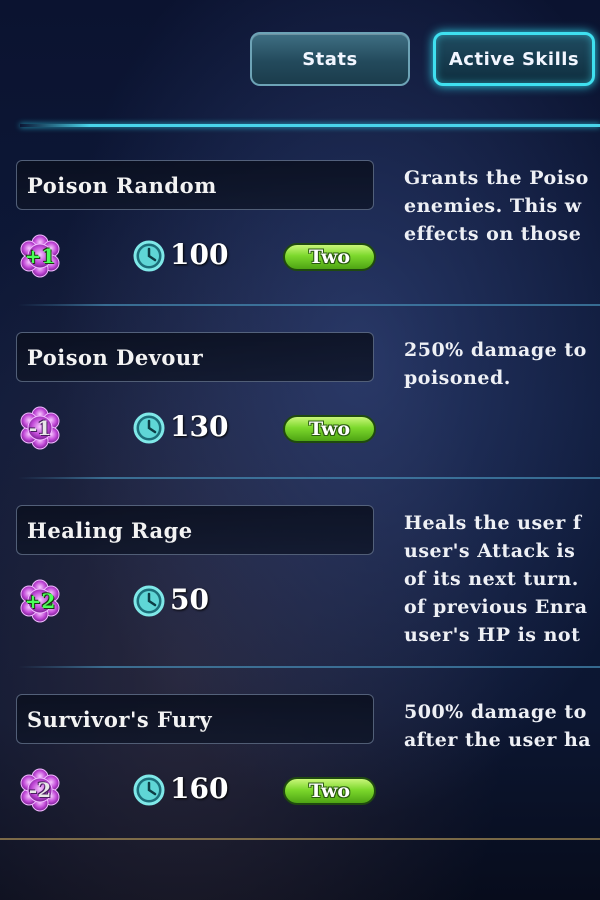  Describe the element at coordinates (498, 726) in the screenshot. I see `skill-description: 500% damage to after the user ha` at that location.